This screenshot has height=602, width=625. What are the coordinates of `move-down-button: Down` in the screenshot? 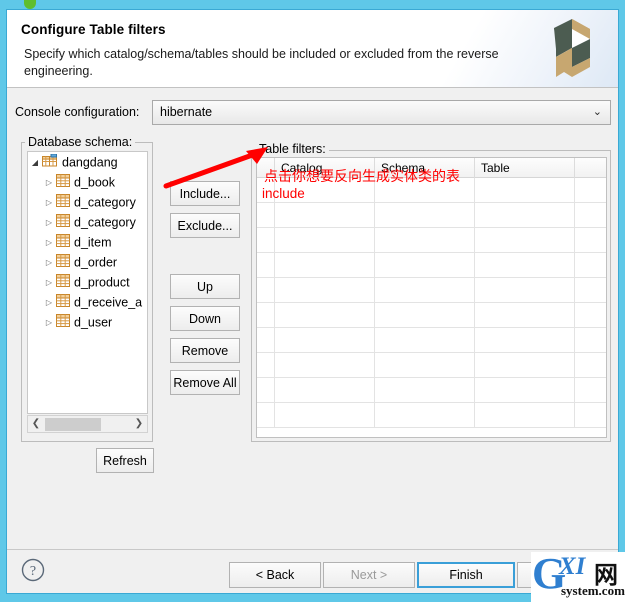 It's located at (205, 318).